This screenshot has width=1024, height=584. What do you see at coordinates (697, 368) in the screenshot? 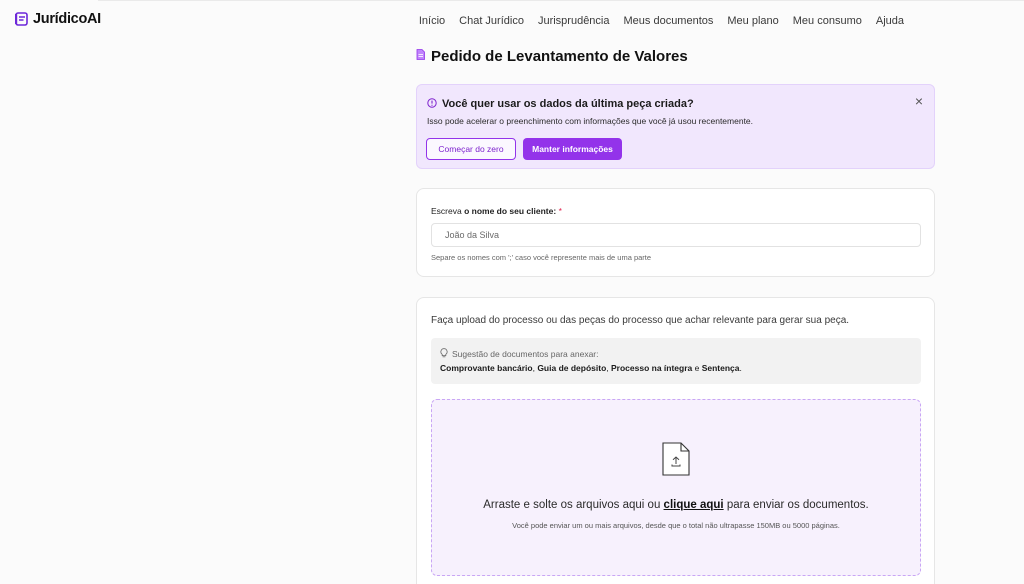
I see `separator: e` at bounding box center [697, 368].